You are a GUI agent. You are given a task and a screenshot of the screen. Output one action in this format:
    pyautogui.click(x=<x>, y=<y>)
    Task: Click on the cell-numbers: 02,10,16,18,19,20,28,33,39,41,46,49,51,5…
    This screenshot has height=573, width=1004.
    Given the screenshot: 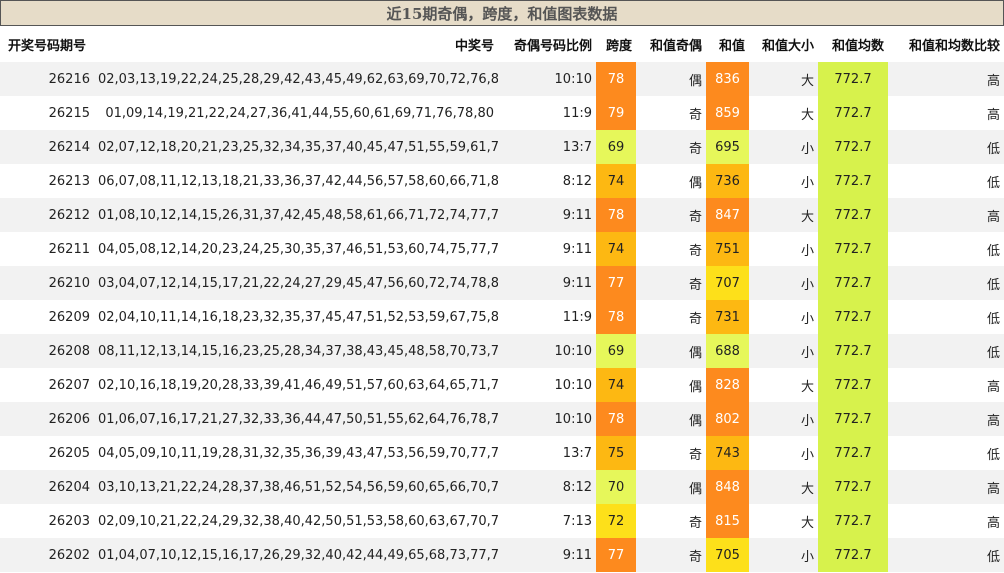 What is the action you would take?
    pyautogui.click(x=298, y=385)
    